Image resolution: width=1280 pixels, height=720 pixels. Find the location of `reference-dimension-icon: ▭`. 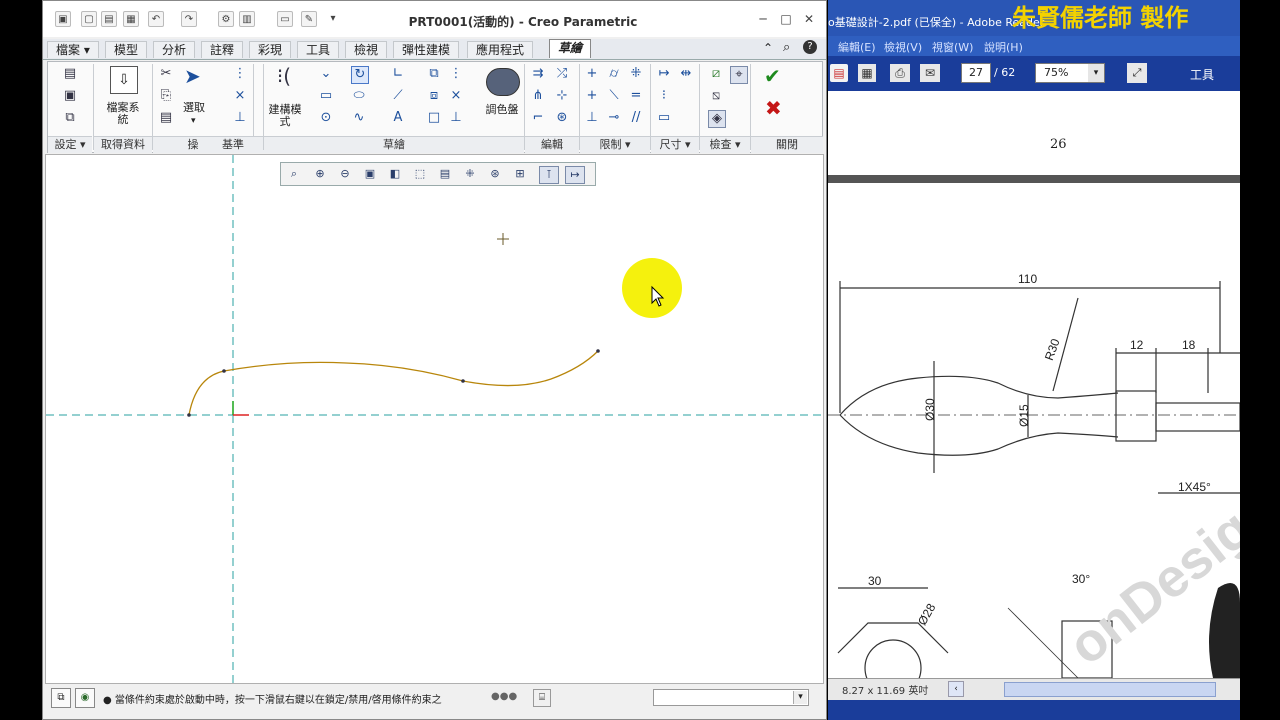

reference-dimension-icon: ▭ is located at coordinates (664, 118).